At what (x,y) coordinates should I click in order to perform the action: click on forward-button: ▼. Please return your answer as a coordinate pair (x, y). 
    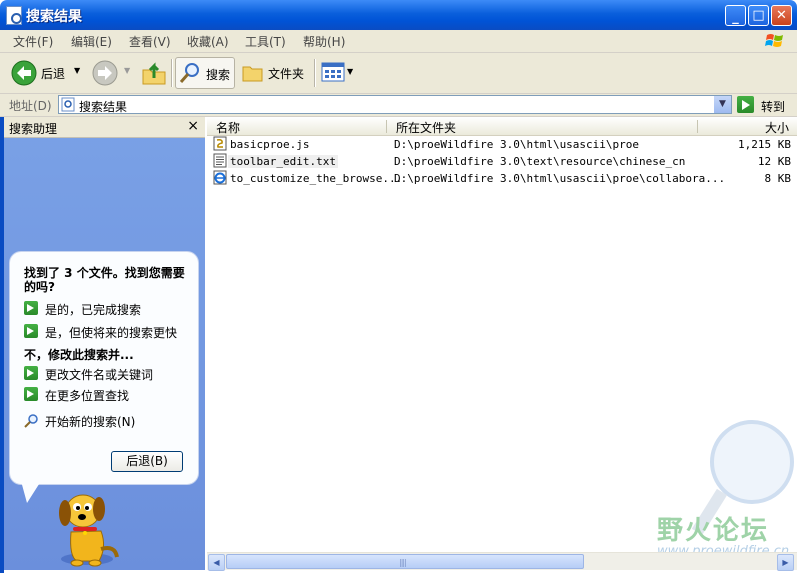
    Looking at the image, I should click on (112, 73).